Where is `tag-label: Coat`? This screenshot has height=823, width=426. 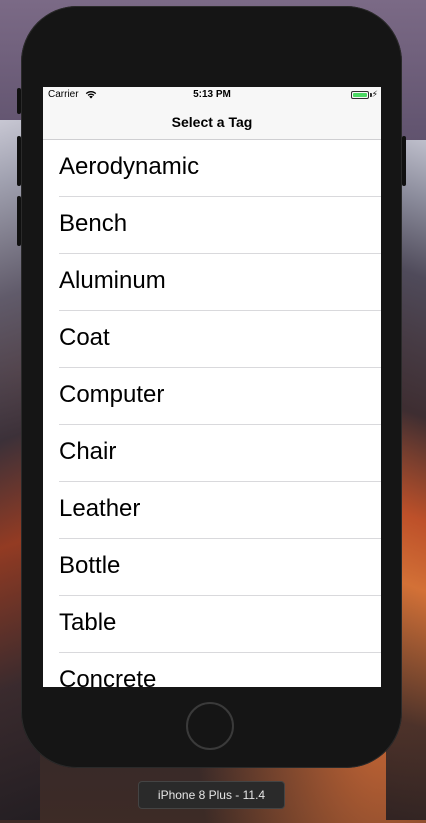
tag-label: Coat is located at coordinates (84, 337).